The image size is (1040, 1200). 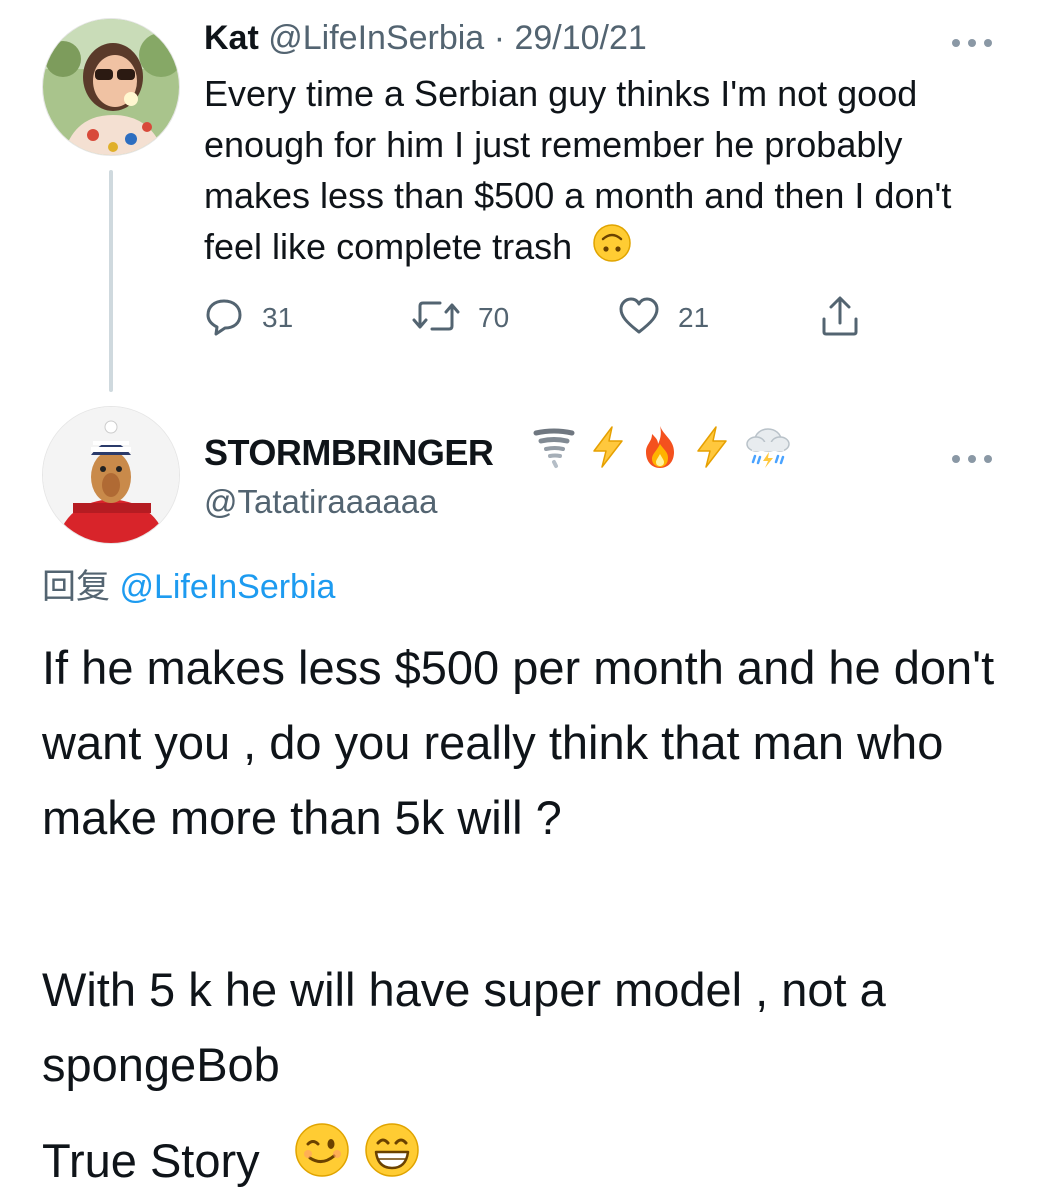 I want to click on cloud-with-lightning-and-rain-icon, so click(x=768, y=449).